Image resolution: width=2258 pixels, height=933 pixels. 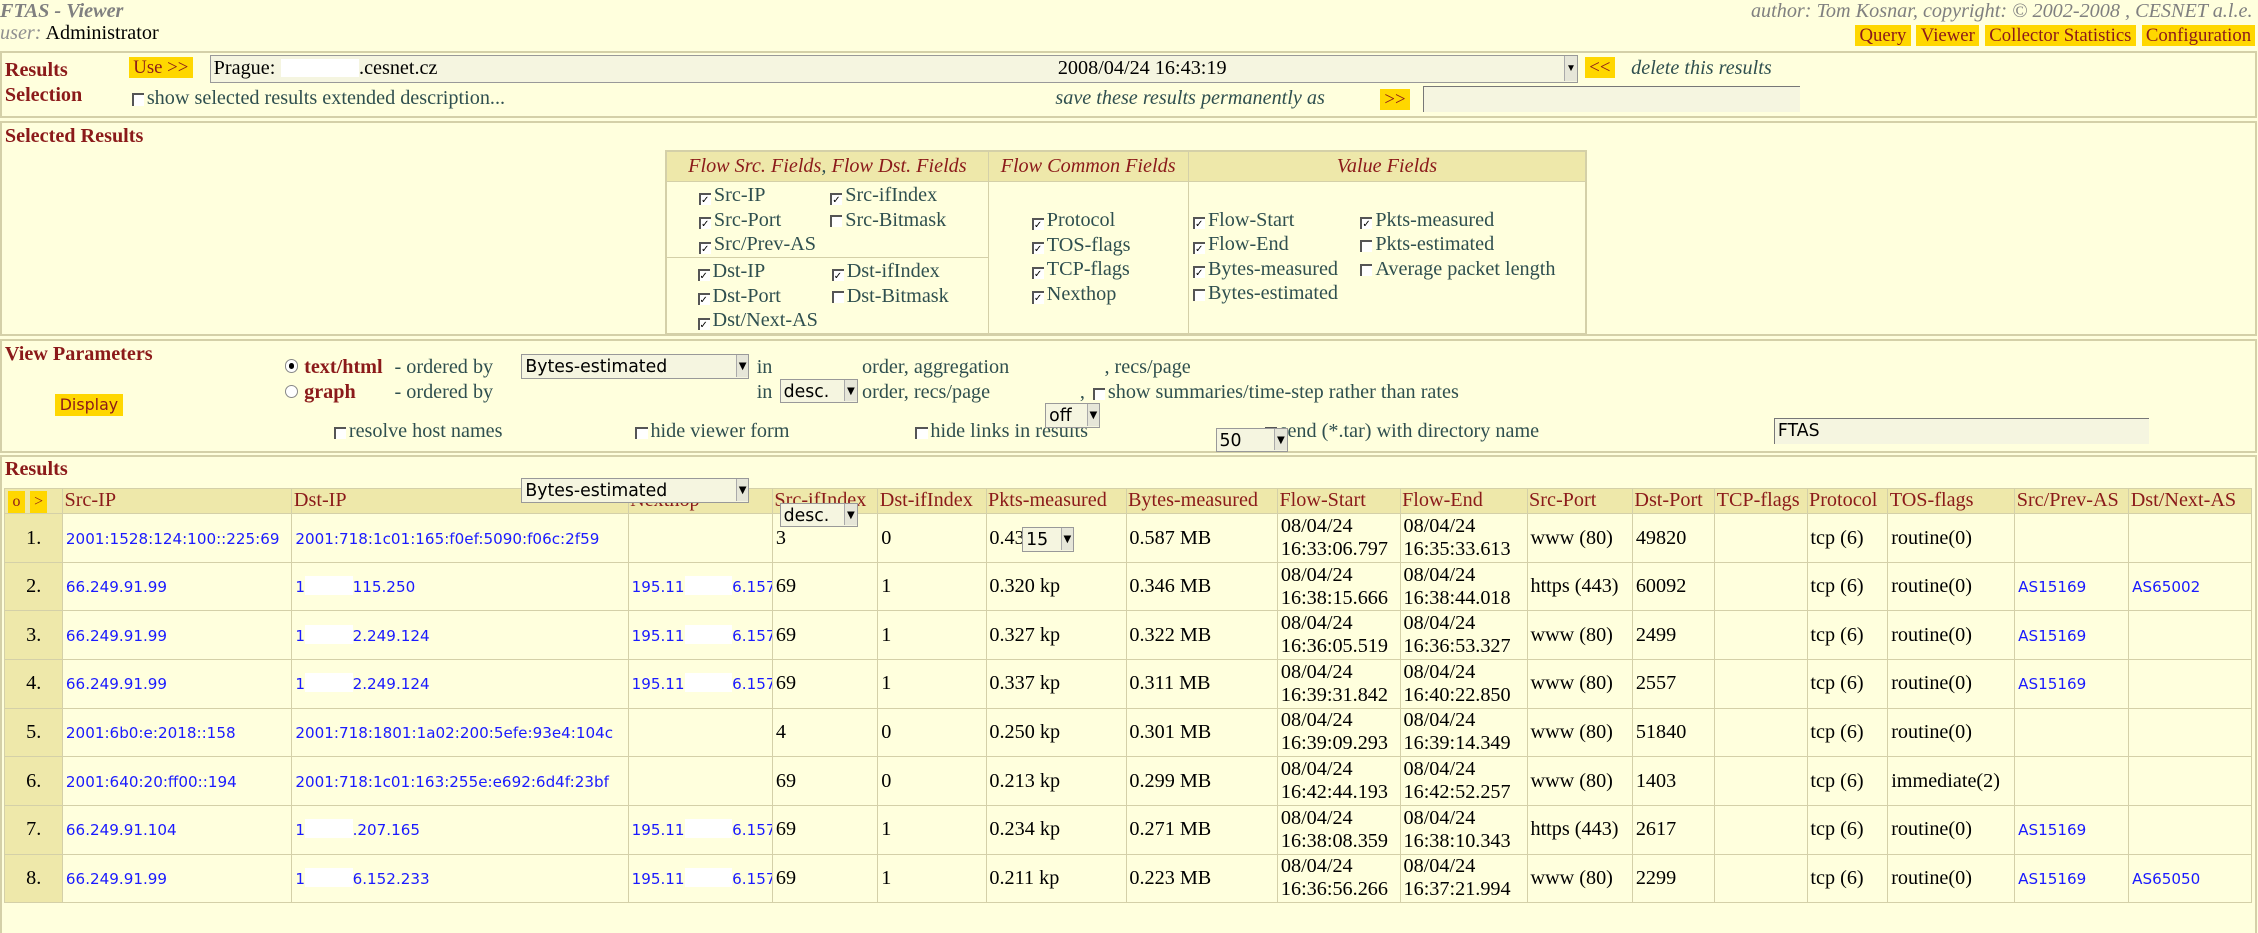 What do you see at coordinates (2166, 879) in the screenshot?
I see `dst-as-link: AS65050` at bounding box center [2166, 879].